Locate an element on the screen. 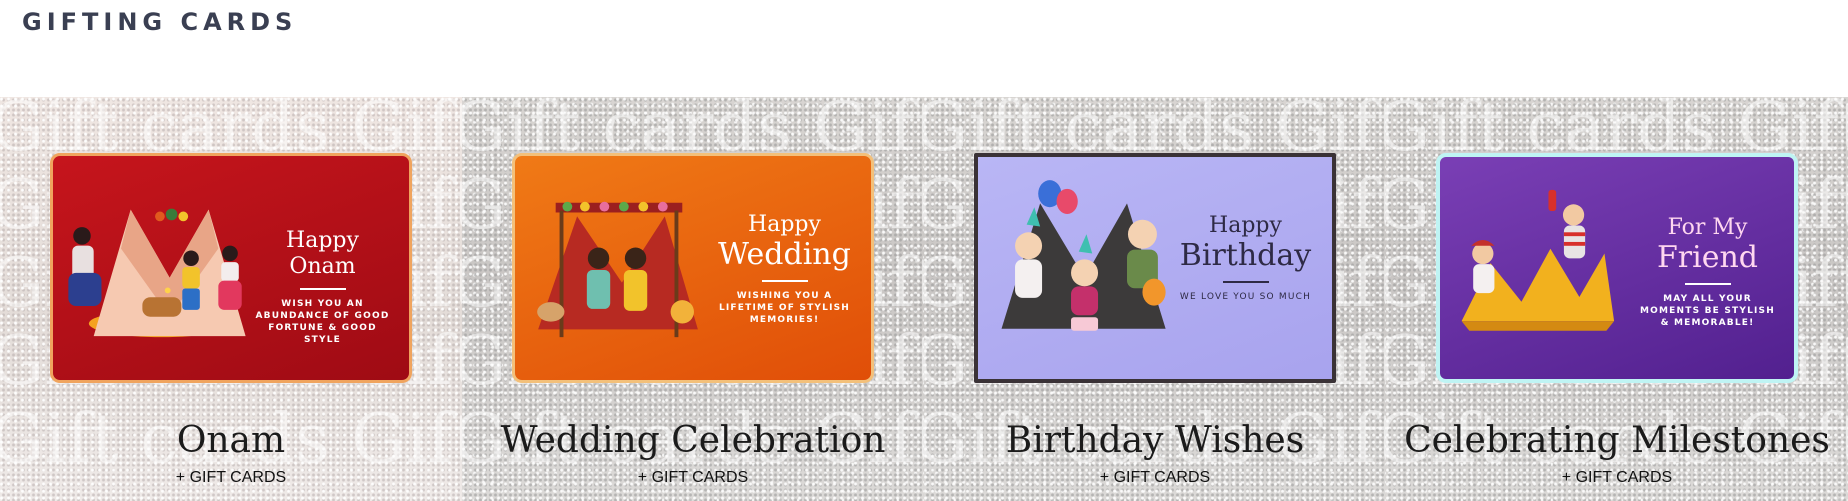 The height and width of the screenshot is (501, 1848). greeting-title-line2: Wedding is located at coordinates (784, 254).